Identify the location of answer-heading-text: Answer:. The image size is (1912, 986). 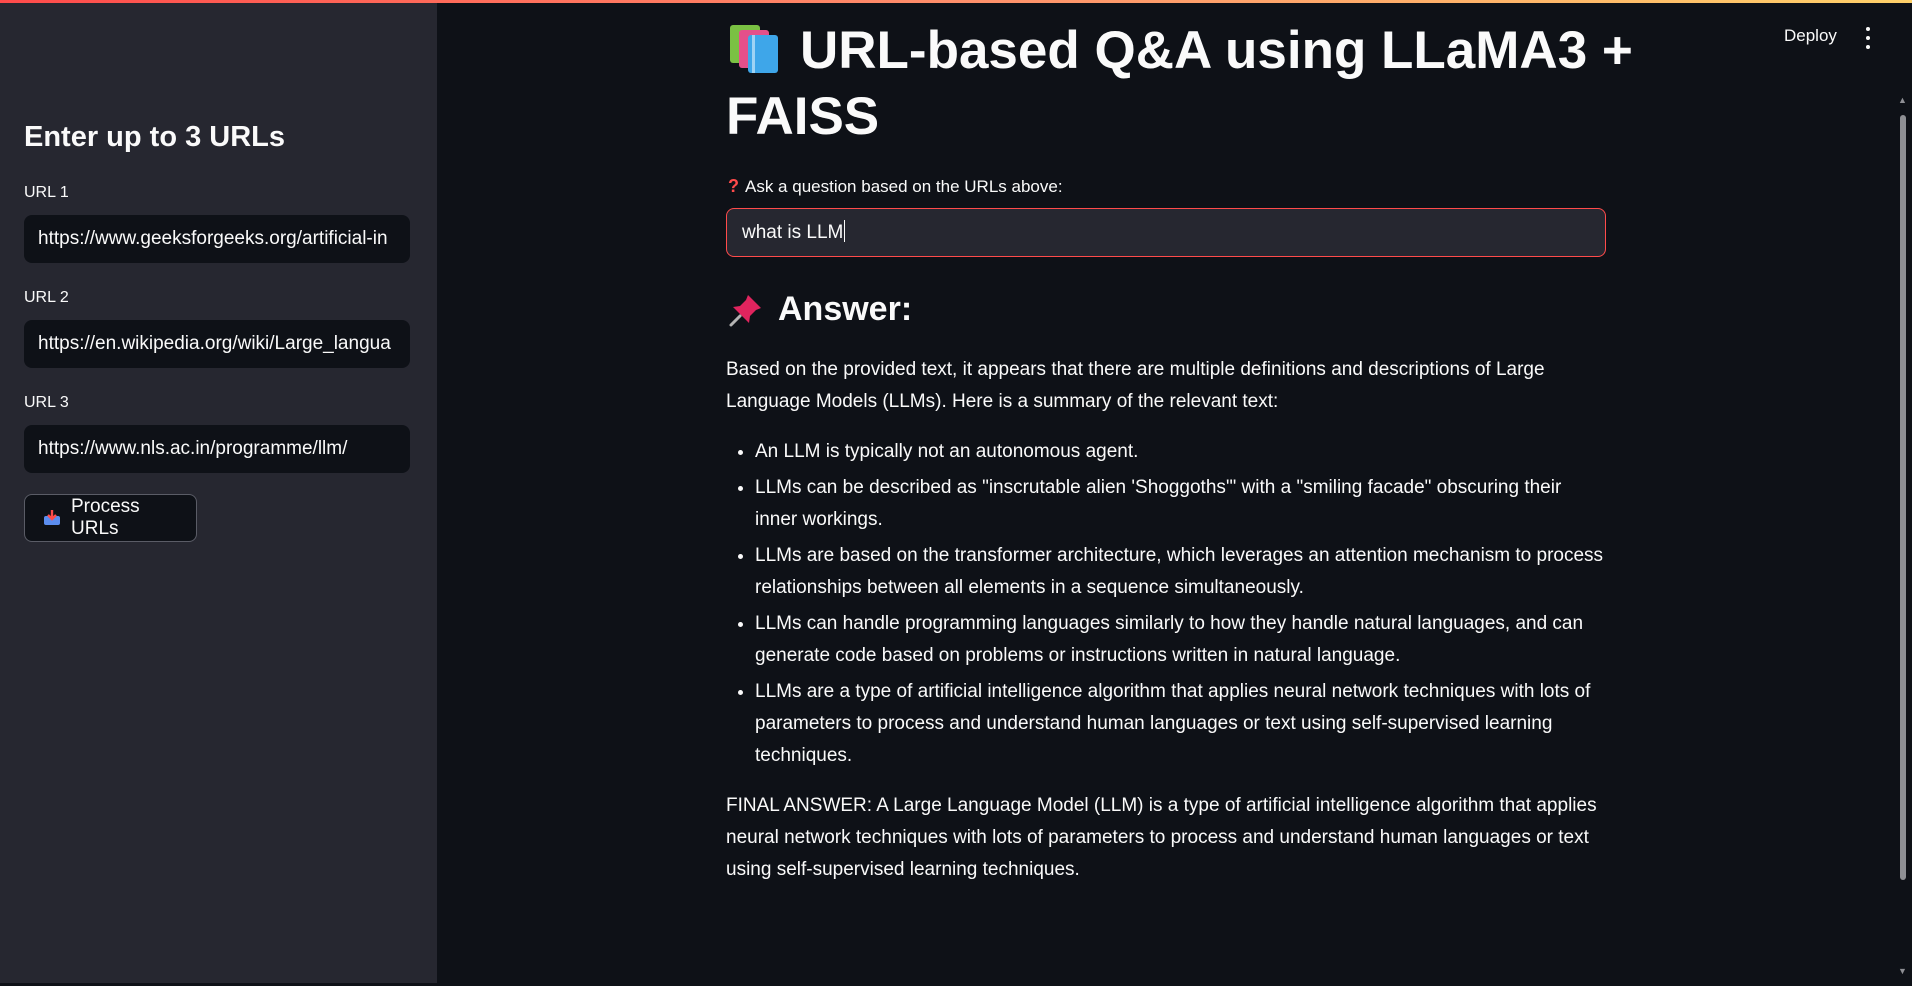
(845, 309).